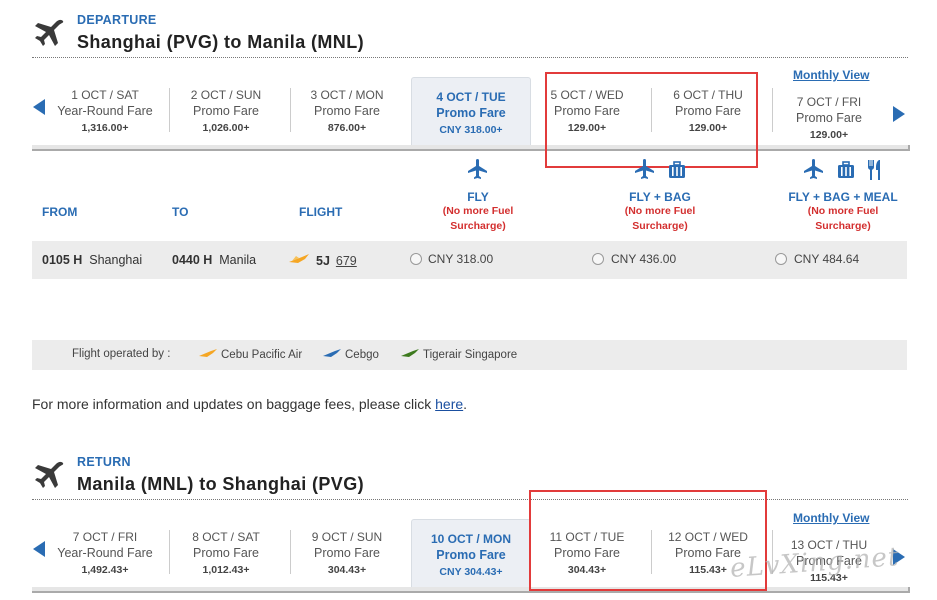 The height and width of the screenshot is (600, 937). What do you see at coordinates (226, 128) in the screenshot?
I see `price-label: 1,026.00+` at bounding box center [226, 128].